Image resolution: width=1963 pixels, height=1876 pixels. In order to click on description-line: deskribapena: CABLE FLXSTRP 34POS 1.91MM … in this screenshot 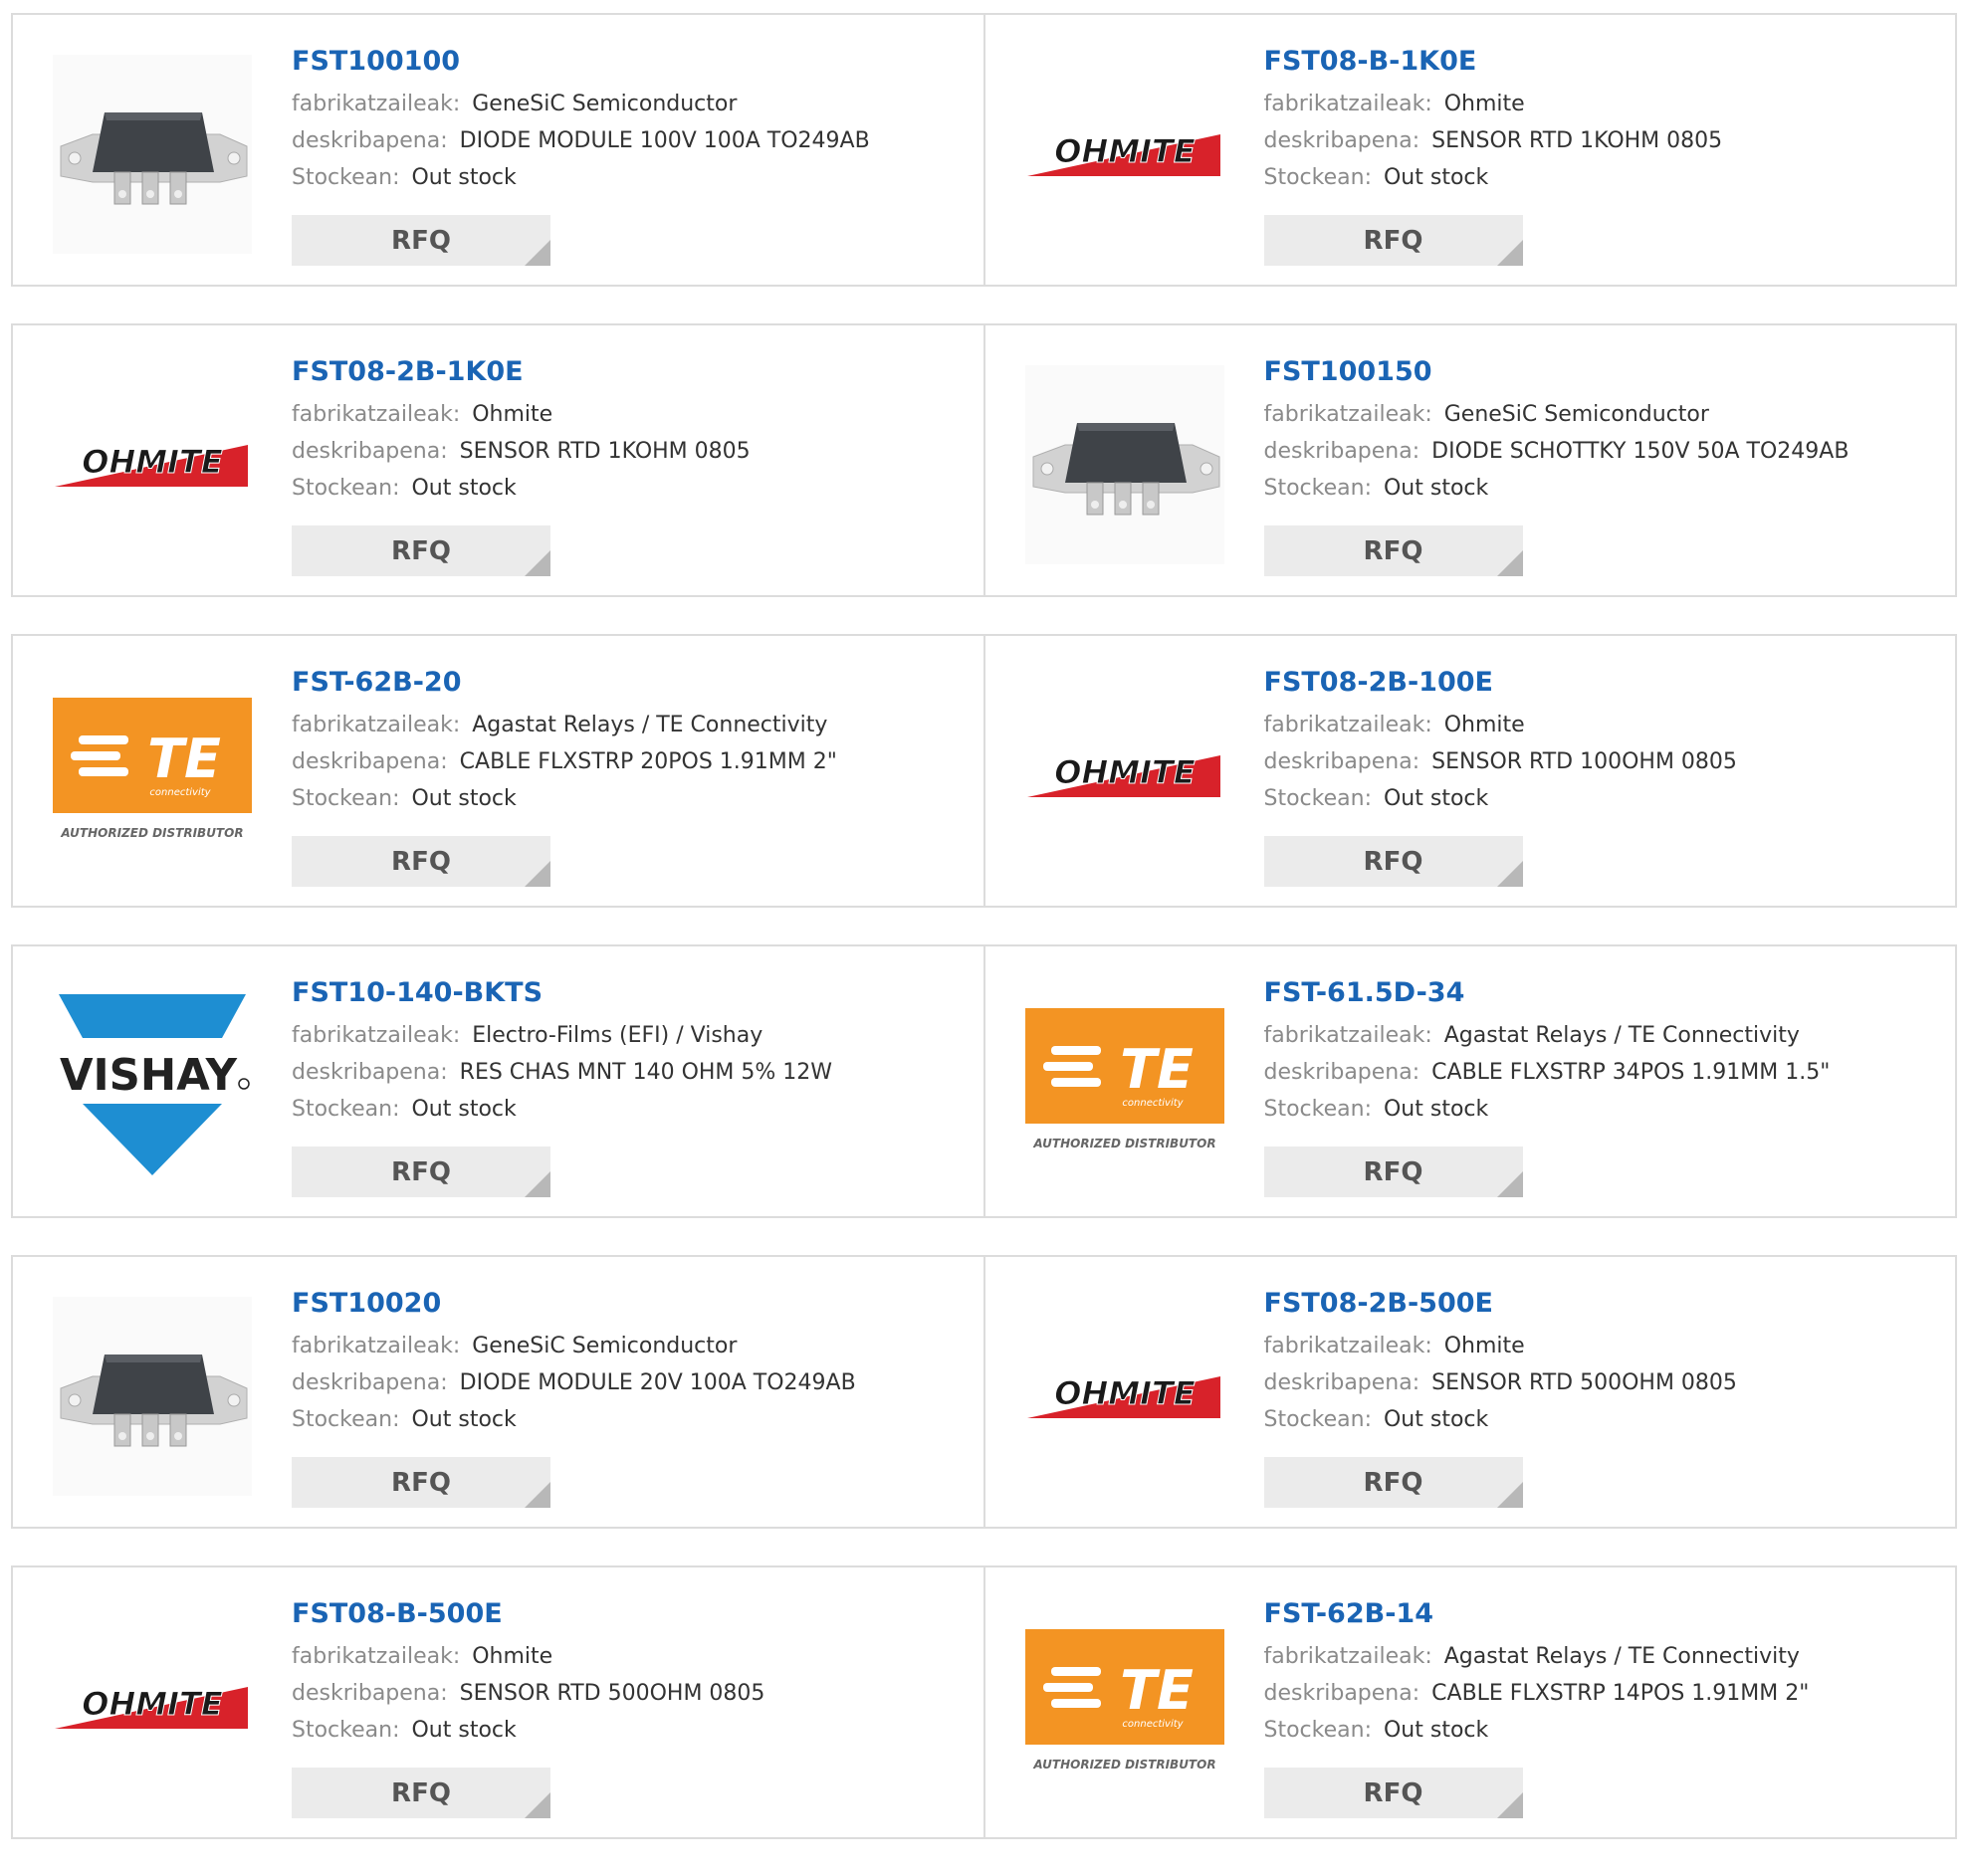, I will do `click(1600, 1072)`.